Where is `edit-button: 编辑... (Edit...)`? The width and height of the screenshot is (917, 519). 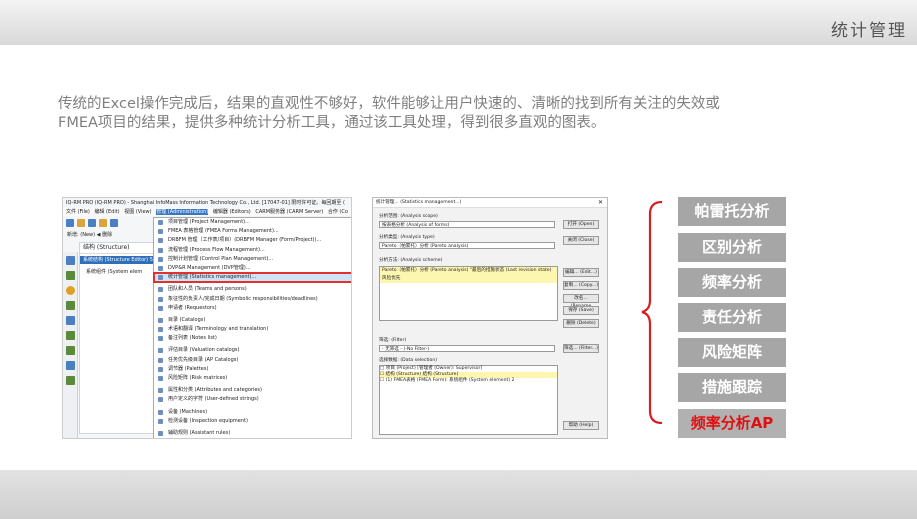 edit-button: 编辑... (Edit...) is located at coordinates (581, 272).